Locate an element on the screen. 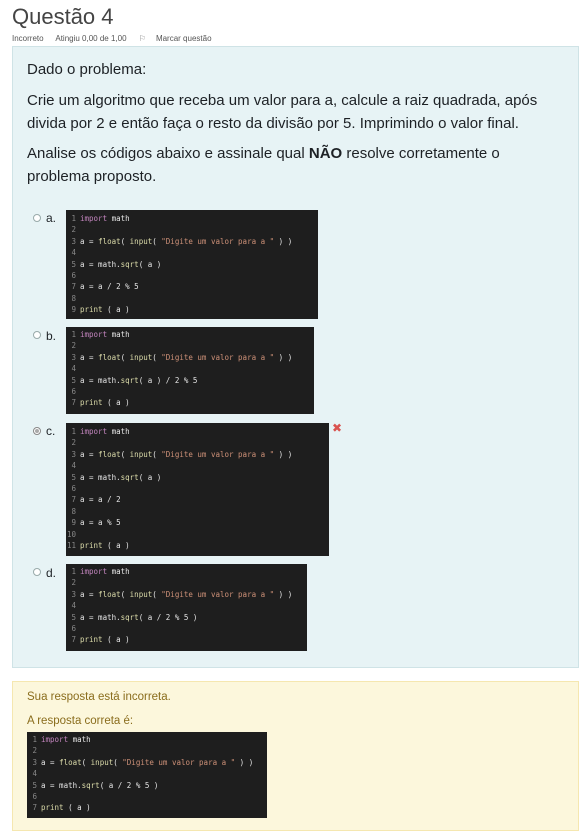  code-token: import is located at coordinates (94, 334).